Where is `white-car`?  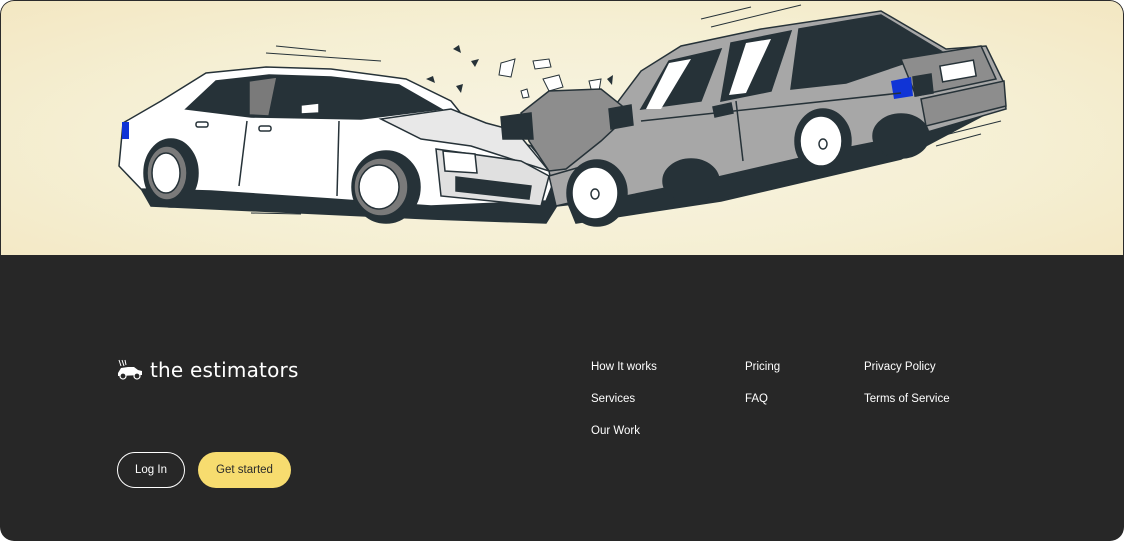
white-car is located at coordinates (340, 145).